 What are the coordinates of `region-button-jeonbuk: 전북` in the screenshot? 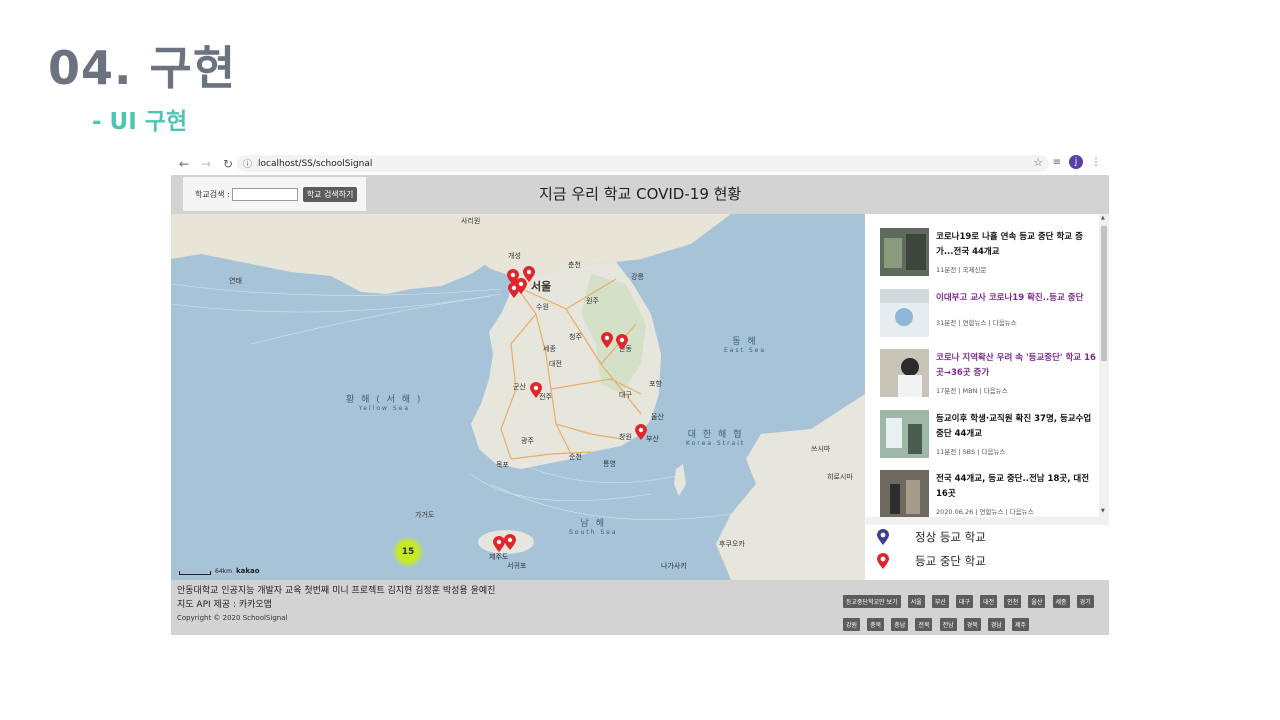 It's located at (924, 624).